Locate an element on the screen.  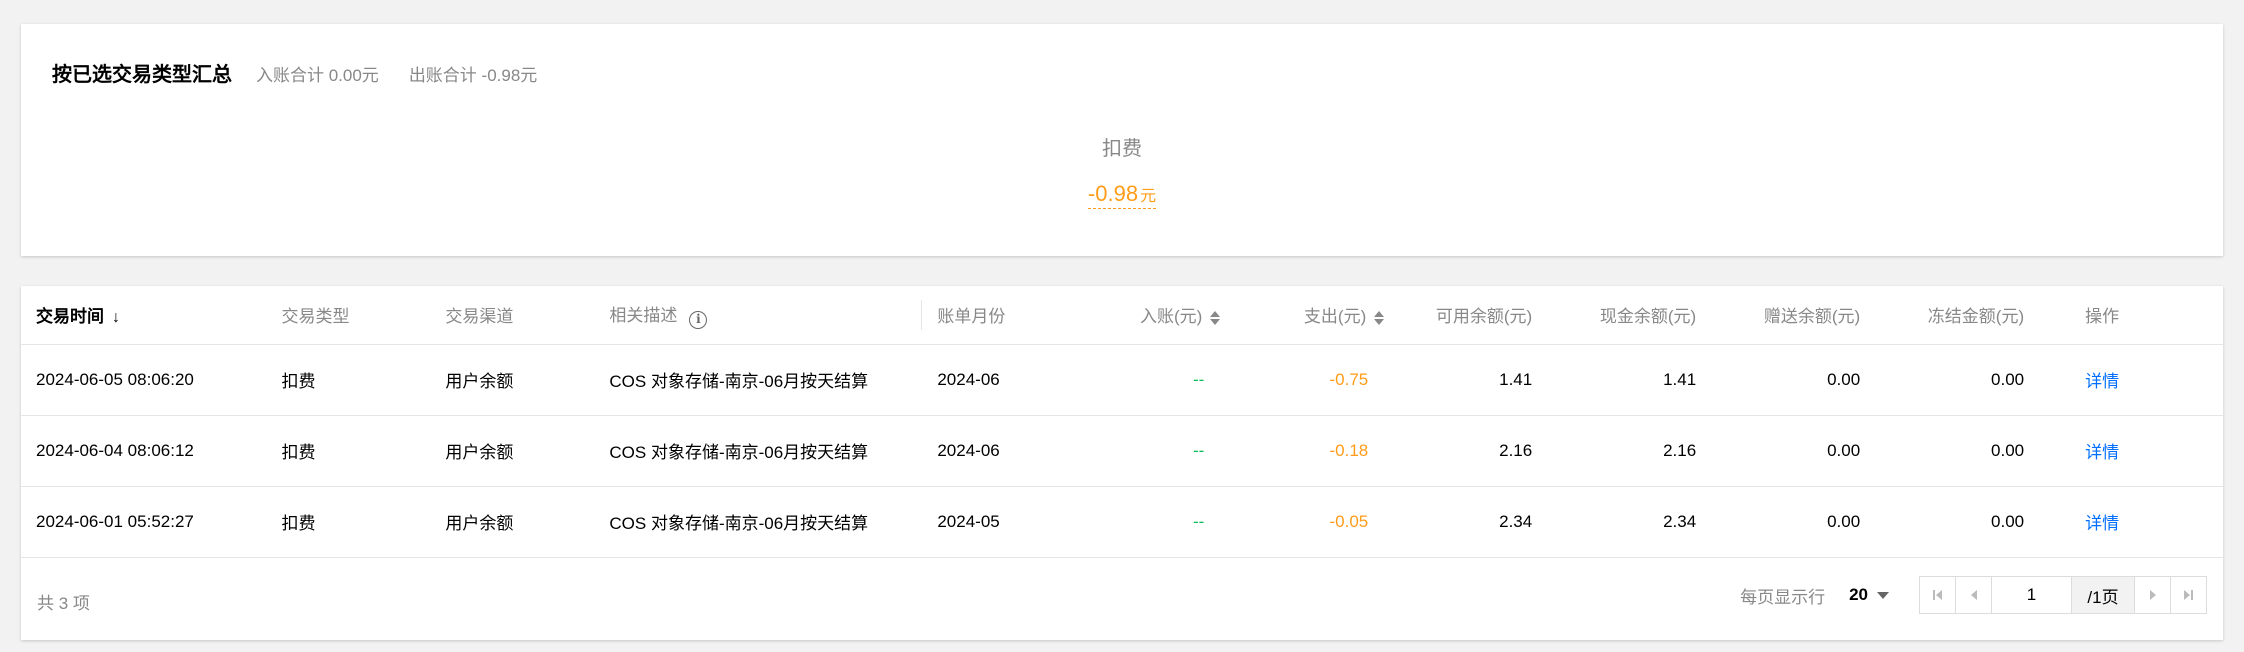
cell-month: 2024-05 is located at coordinates (1004, 522).